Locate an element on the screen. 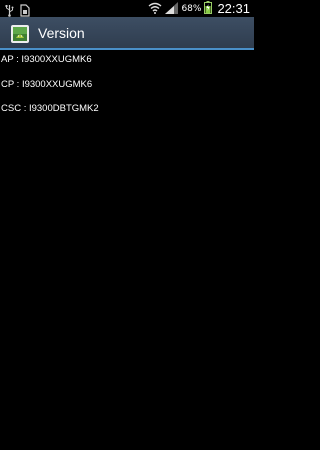 The height and width of the screenshot is (450, 320). battery-charging-icon is located at coordinates (208, 9).